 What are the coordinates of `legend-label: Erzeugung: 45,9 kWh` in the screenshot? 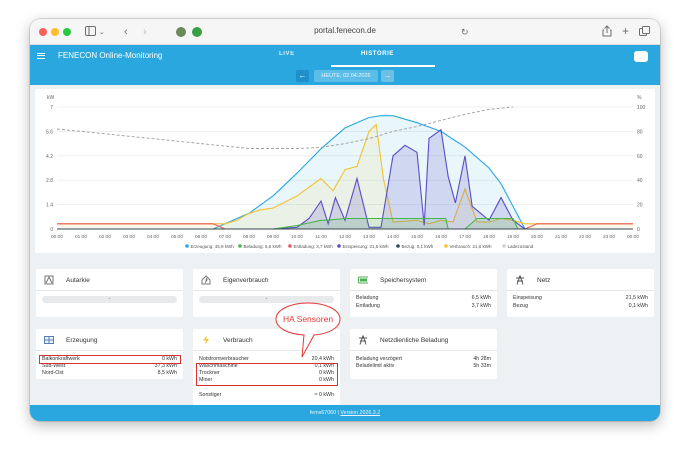 It's located at (213, 246).